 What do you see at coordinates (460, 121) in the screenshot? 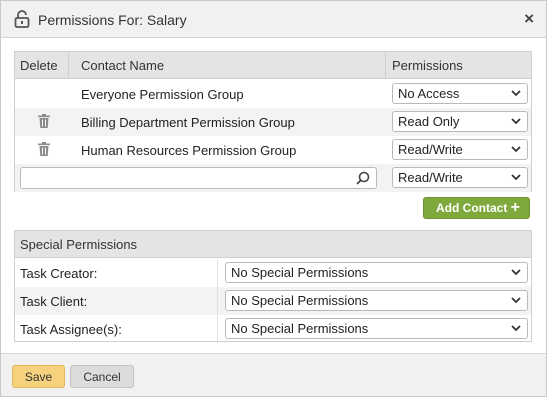
I see `permission-select: Read Only` at bounding box center [460, 121].